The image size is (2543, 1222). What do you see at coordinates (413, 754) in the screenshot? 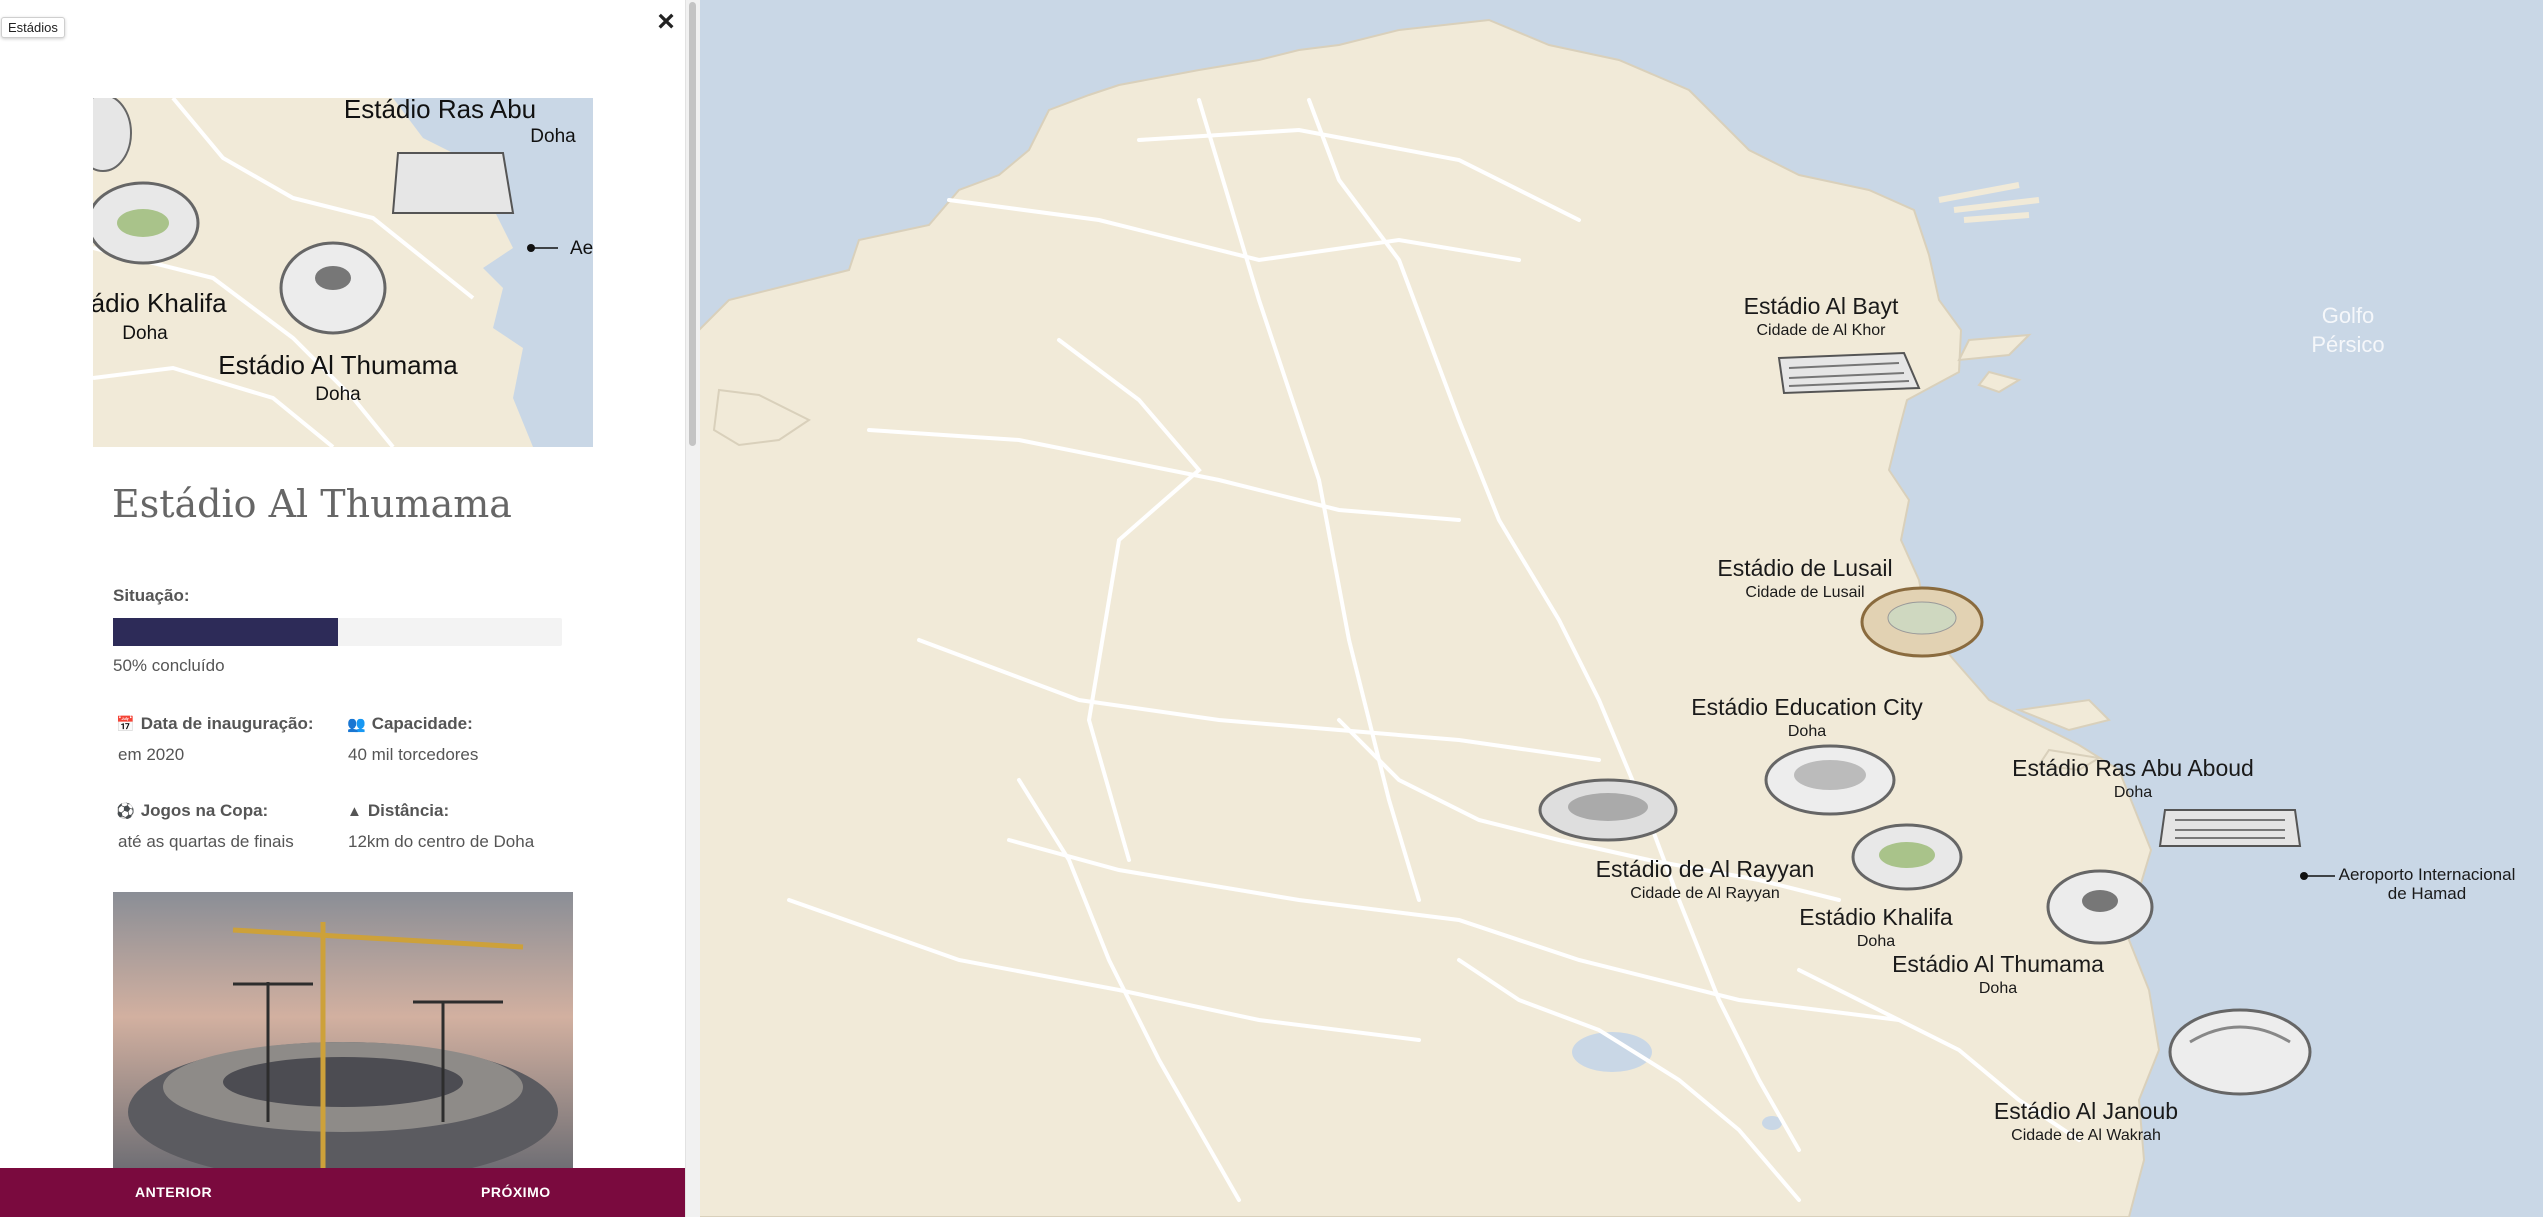
I see `capacity-value: 40 mil torcedores` at bounding box center [413, 754].